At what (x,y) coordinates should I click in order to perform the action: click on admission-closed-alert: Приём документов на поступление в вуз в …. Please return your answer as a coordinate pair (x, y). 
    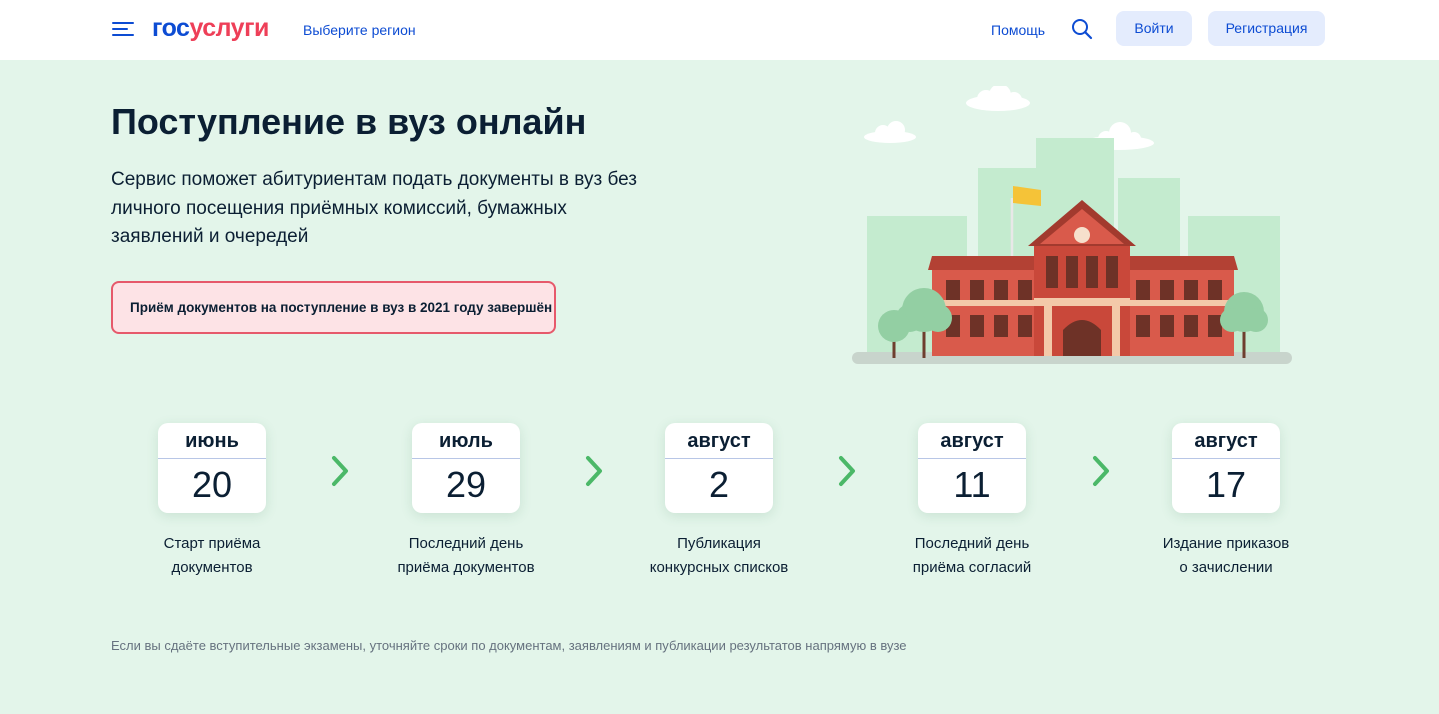
    Looking at the image, I should click on (333, 307).